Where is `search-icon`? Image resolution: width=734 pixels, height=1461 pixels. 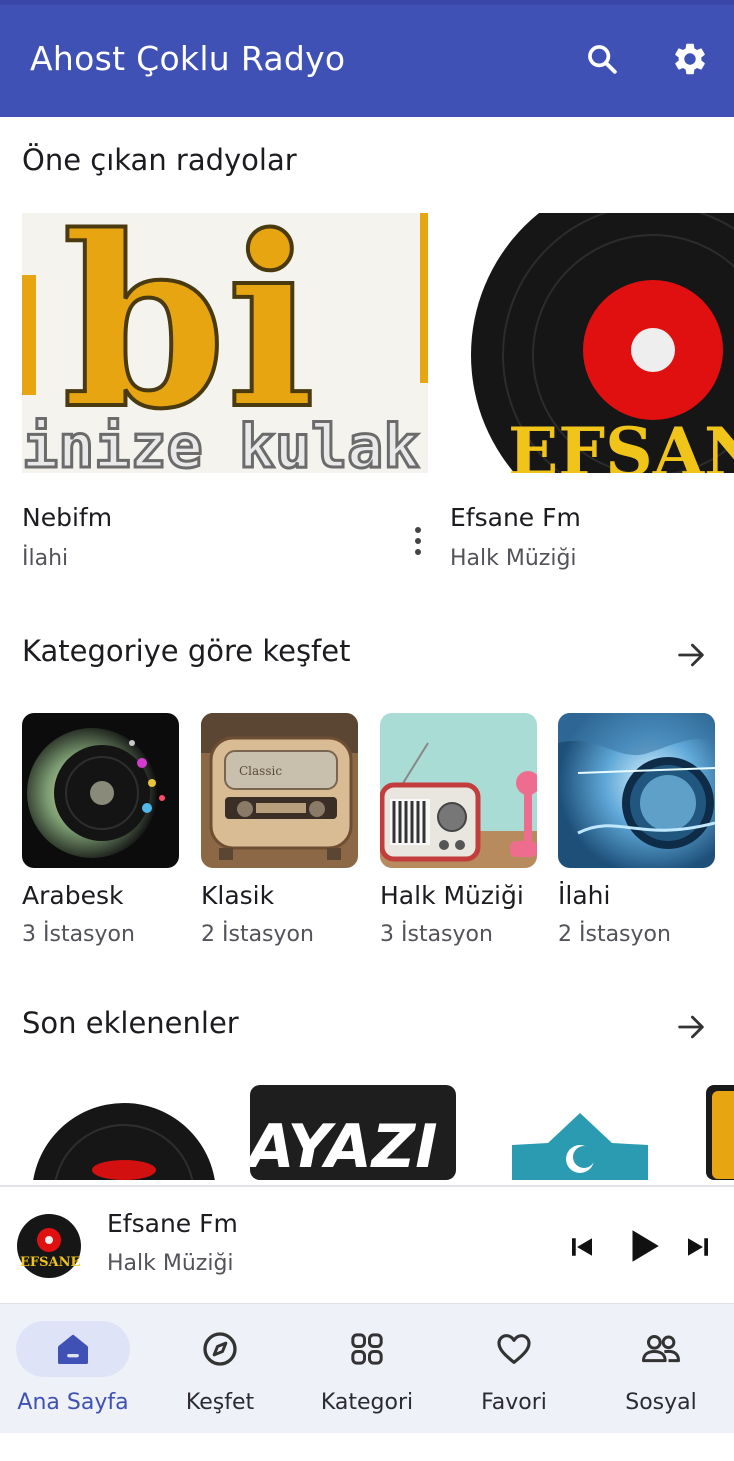
search-icon is located at coordinates (602, 59).